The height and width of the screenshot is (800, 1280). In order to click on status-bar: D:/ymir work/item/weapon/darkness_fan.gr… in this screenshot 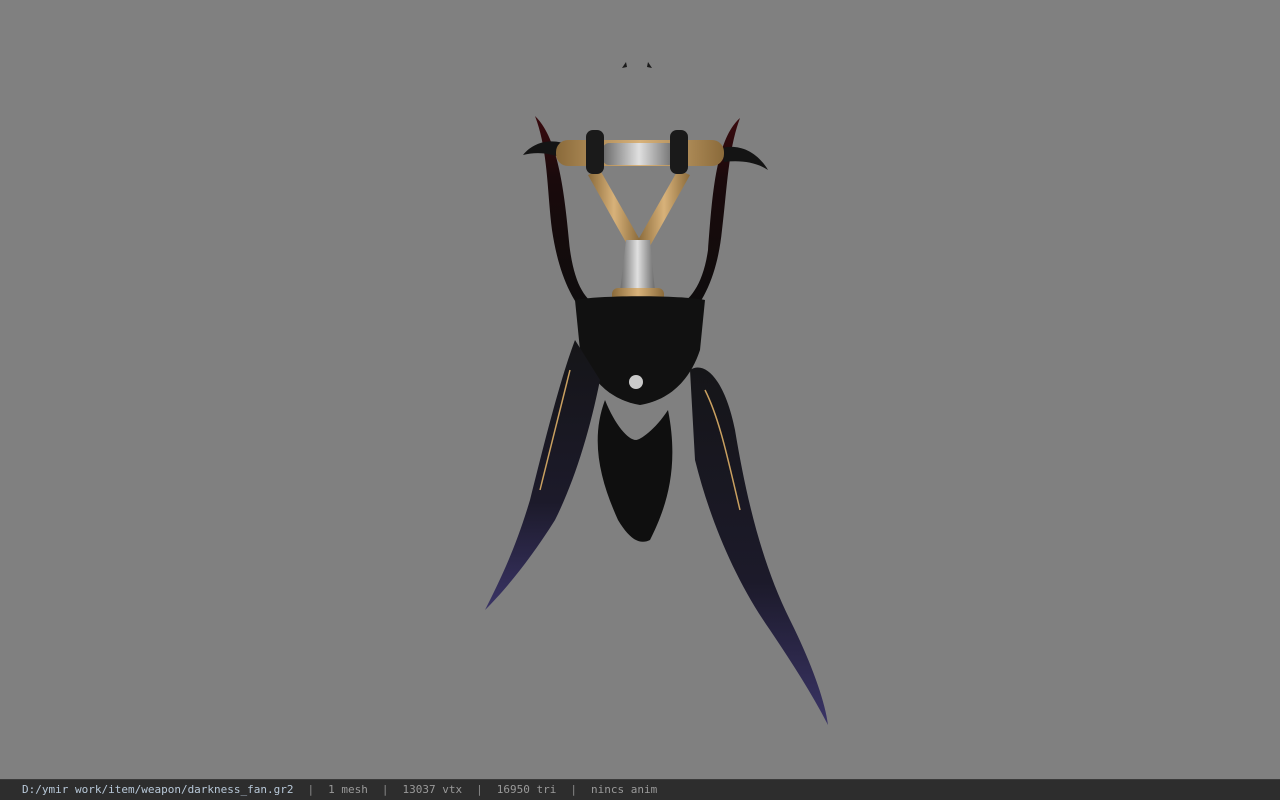, I will do `click(640, 789)`.